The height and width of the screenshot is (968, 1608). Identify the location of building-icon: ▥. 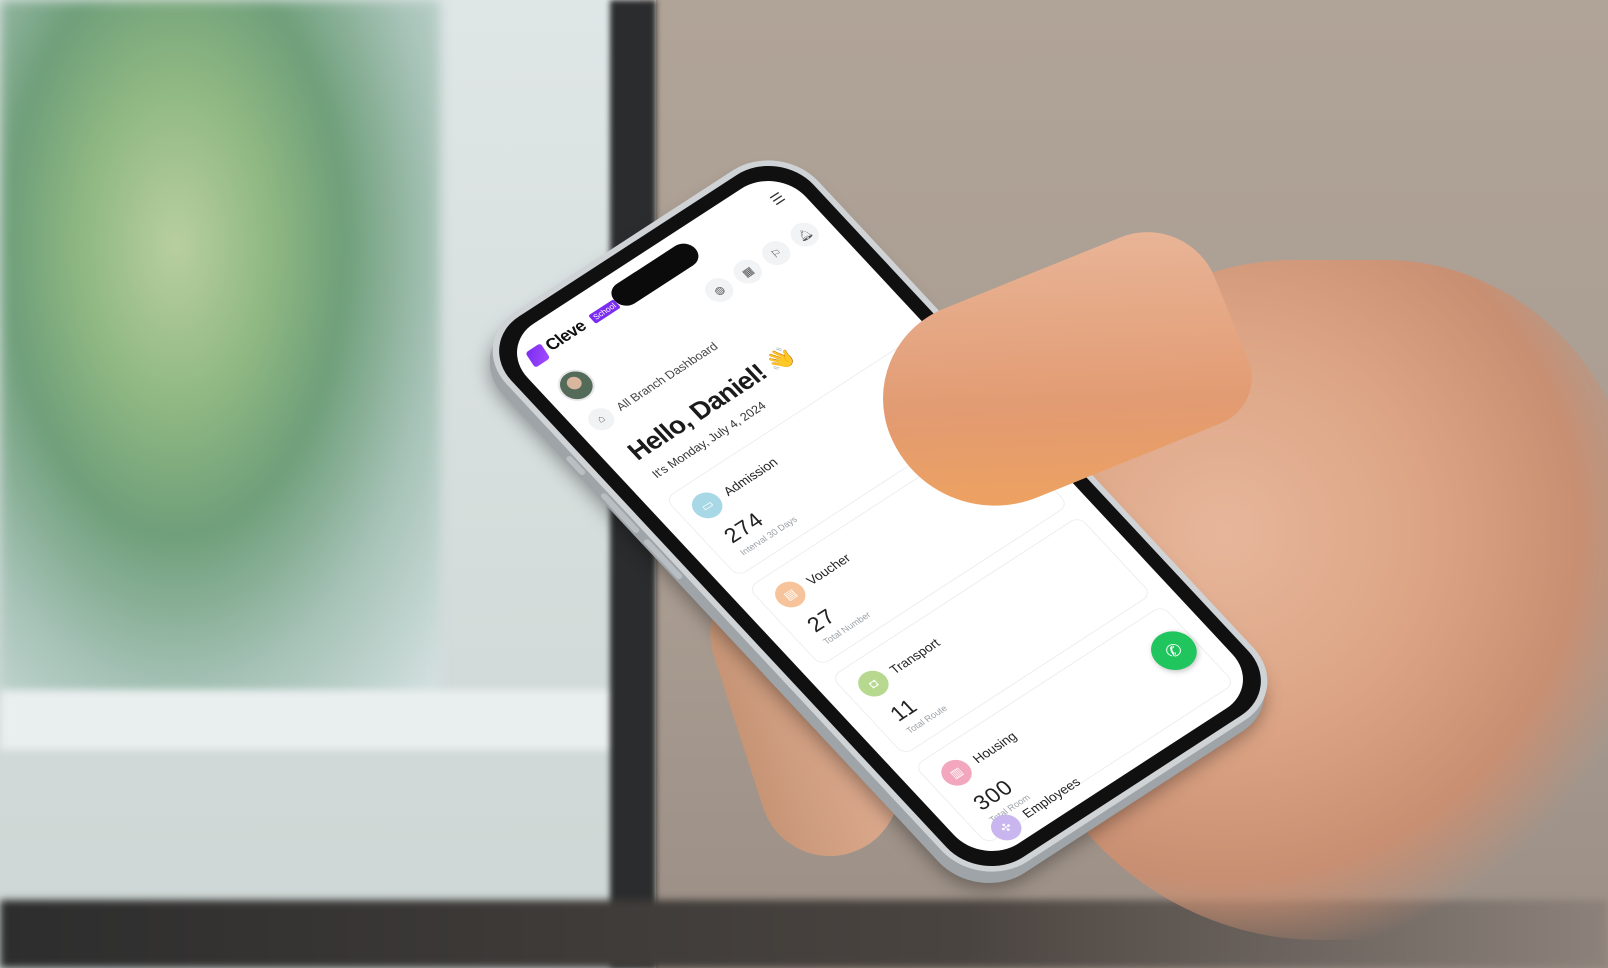
(956, 772).